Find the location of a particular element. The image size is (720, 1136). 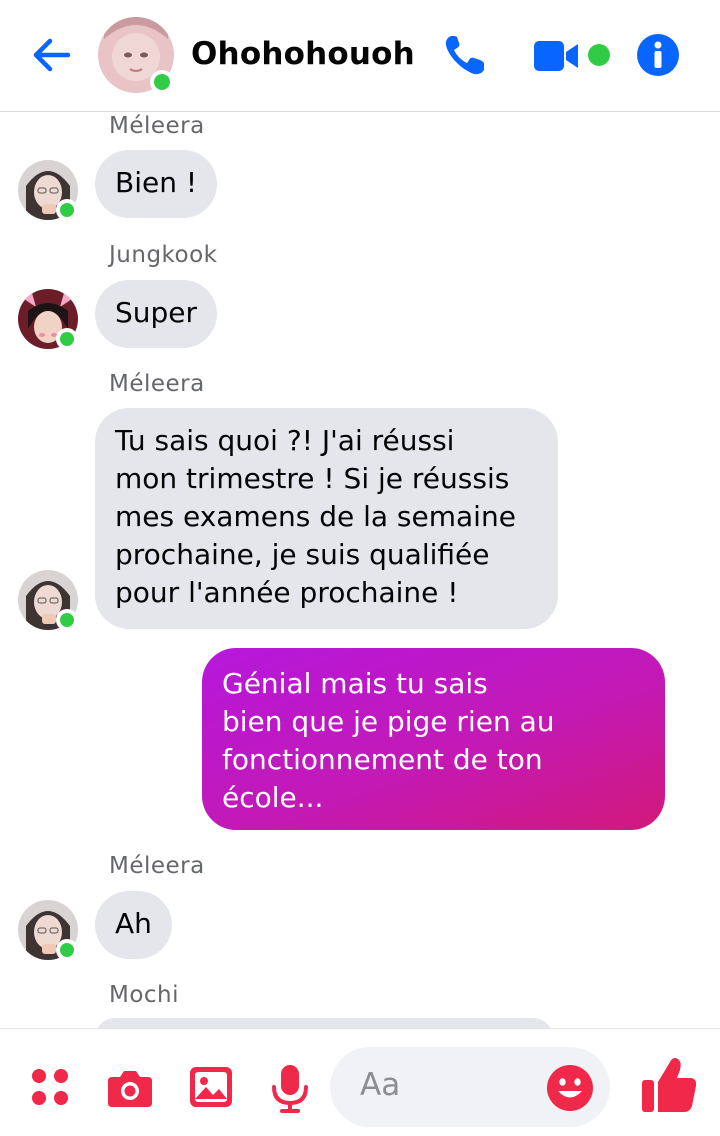

message-line: Génial mais tu sais is located at coordinates (355, 683).